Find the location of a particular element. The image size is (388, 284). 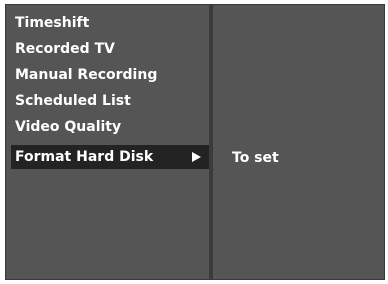

menu-item-manual-recording: Manual Recording is located at coordinates (110, 75).